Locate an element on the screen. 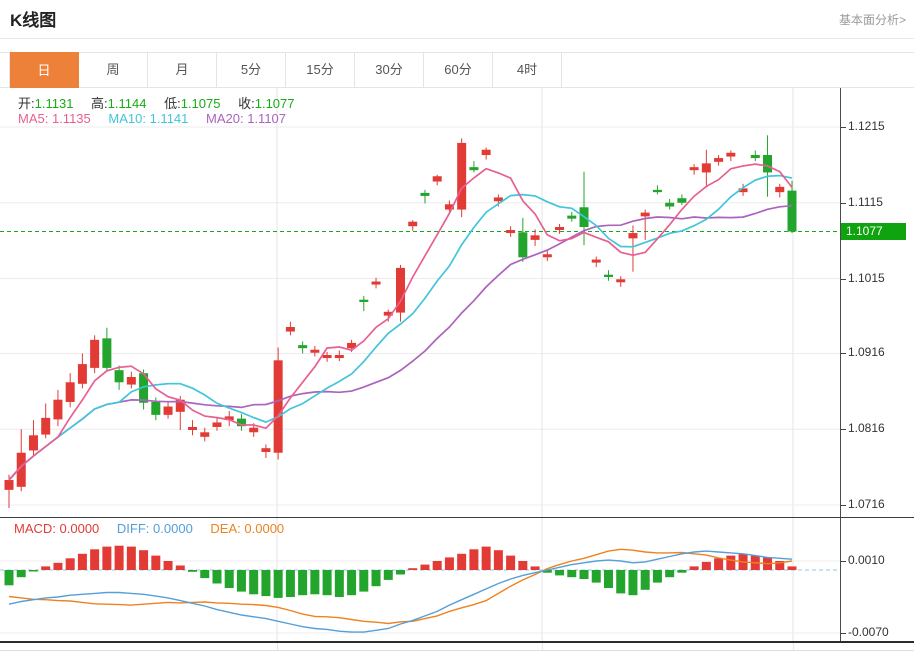 This screenshot has width=914, height=652. macd-axis-label: -0.0070 is located at coordinates (868, 632).